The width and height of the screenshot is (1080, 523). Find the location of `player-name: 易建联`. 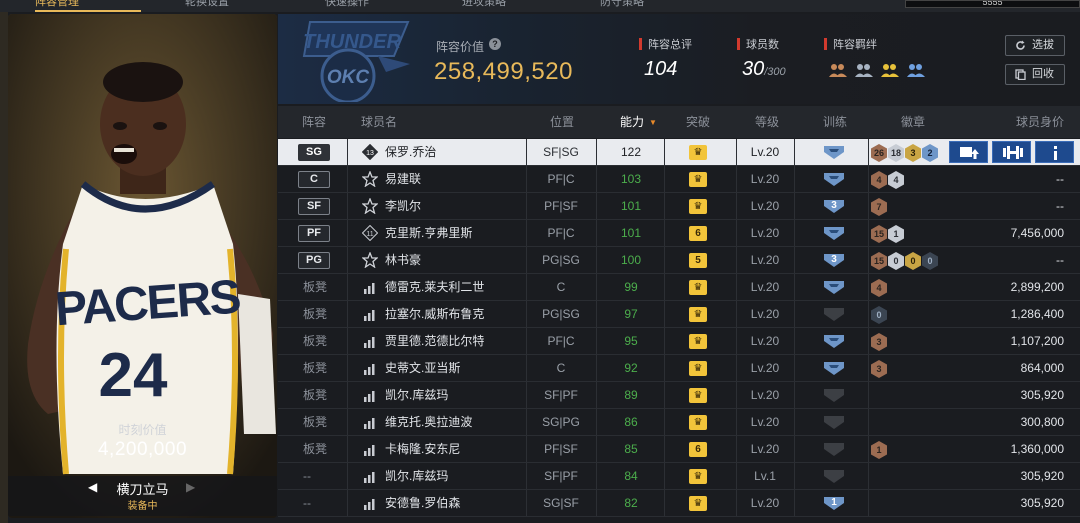

player-name: 易建联 is located at coordinates (403, 179).